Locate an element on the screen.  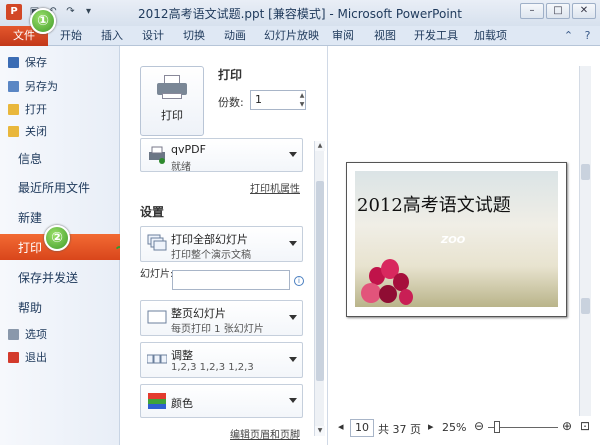
close-button: ✕ is located at coordinates (584, 11).